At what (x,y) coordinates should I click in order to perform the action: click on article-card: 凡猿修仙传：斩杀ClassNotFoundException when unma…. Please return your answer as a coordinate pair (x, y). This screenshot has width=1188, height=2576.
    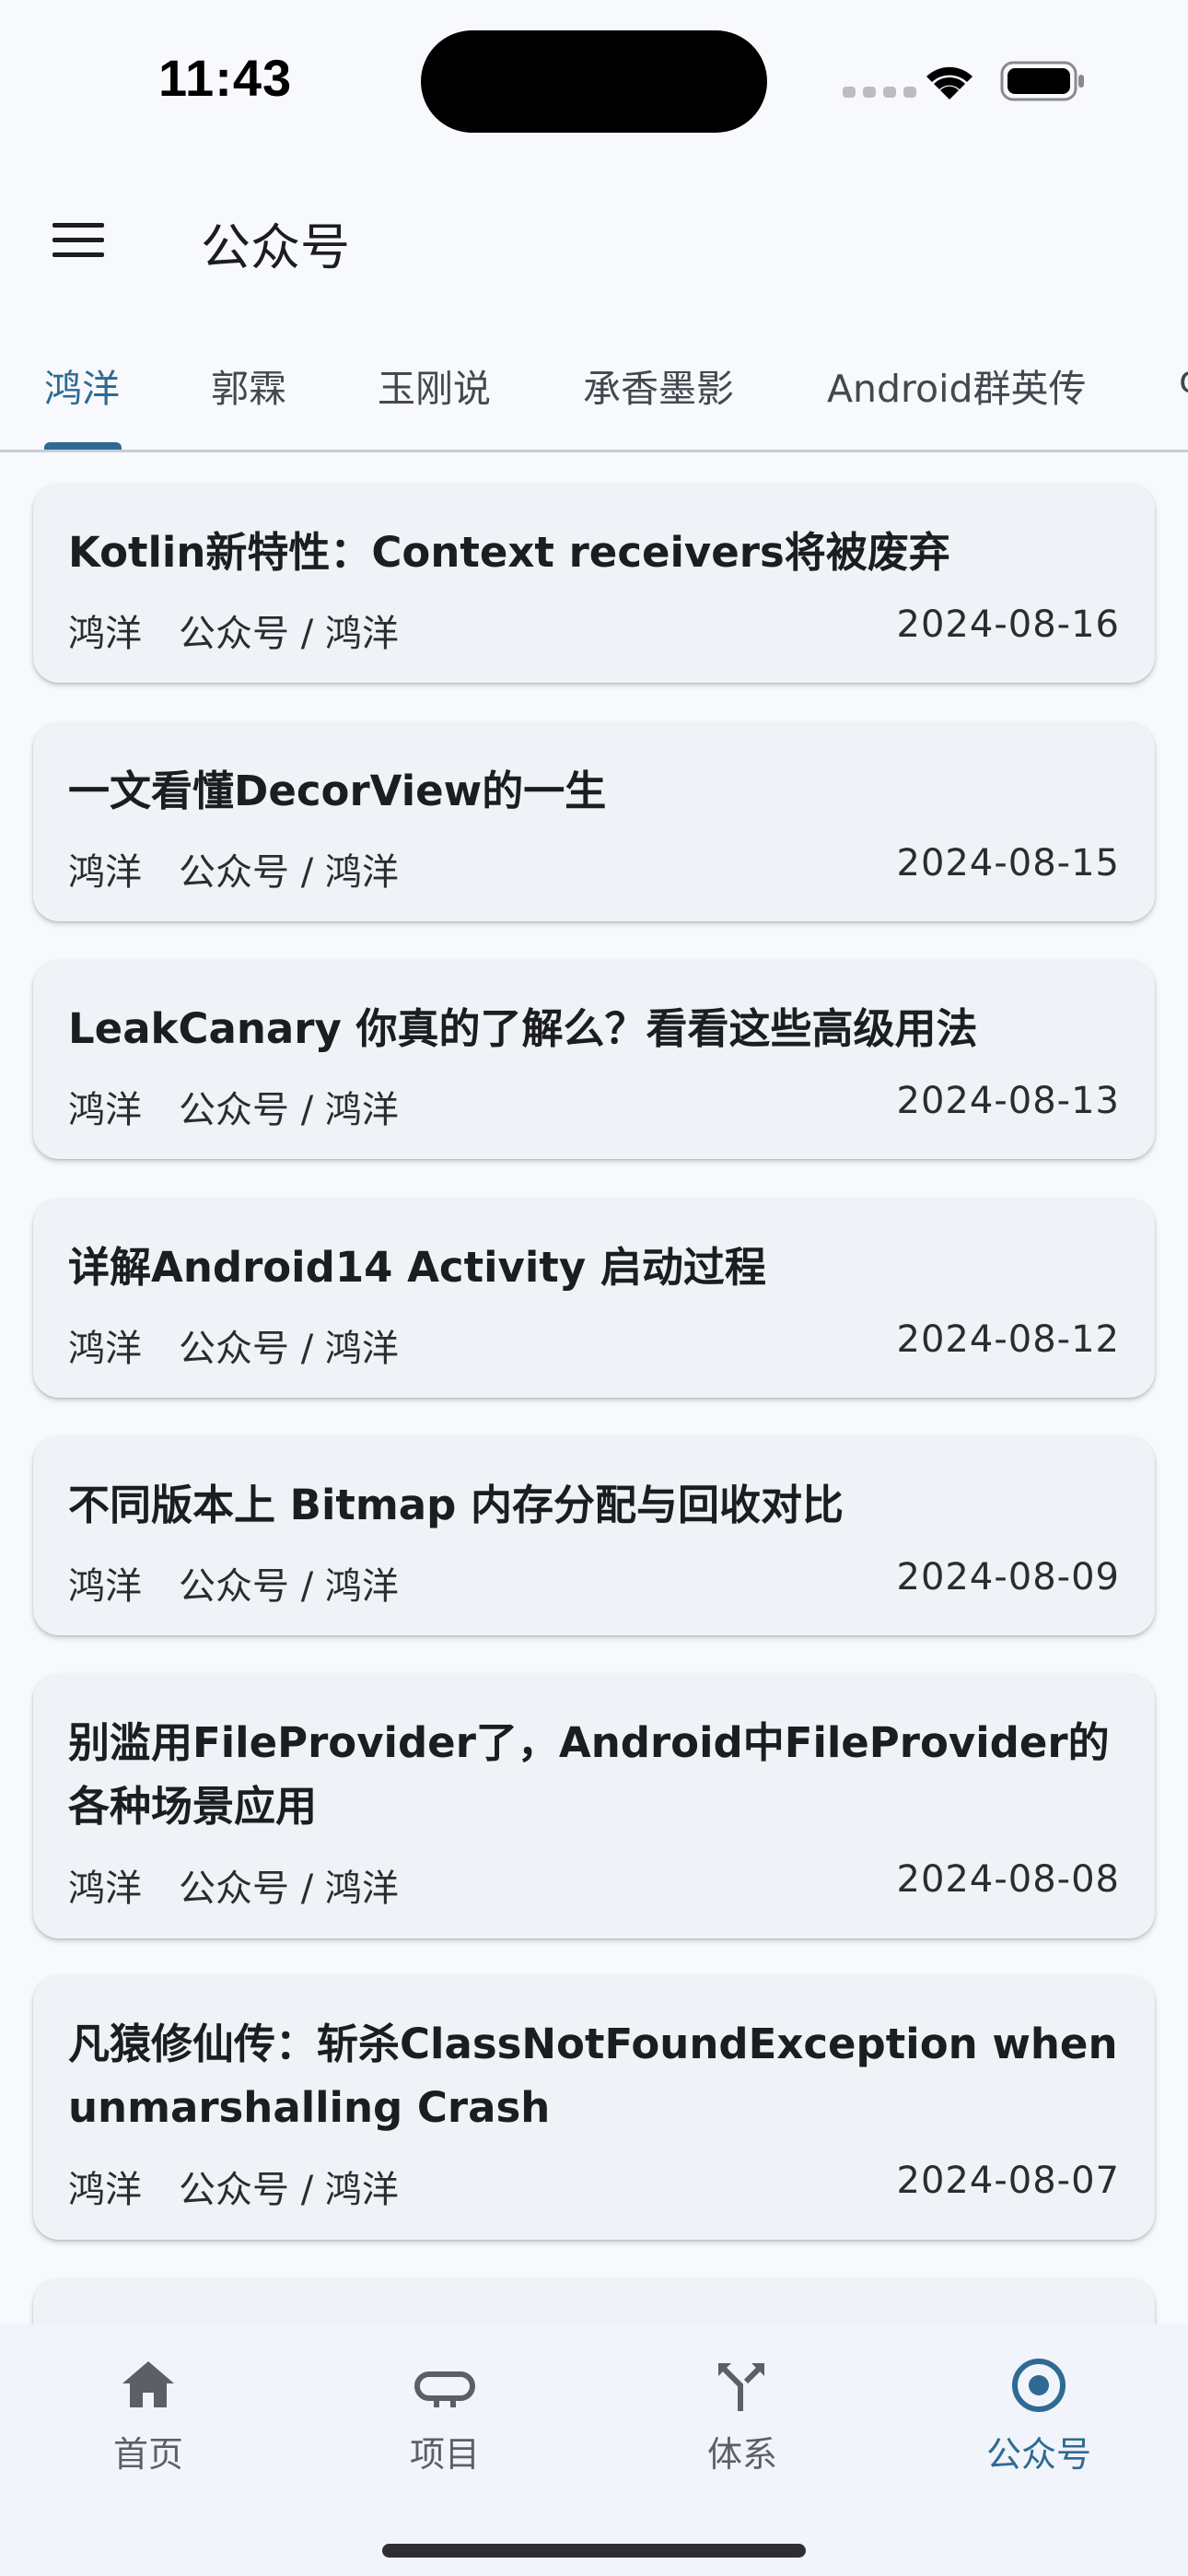
    Looking at the image, I should click on (594, 2107).